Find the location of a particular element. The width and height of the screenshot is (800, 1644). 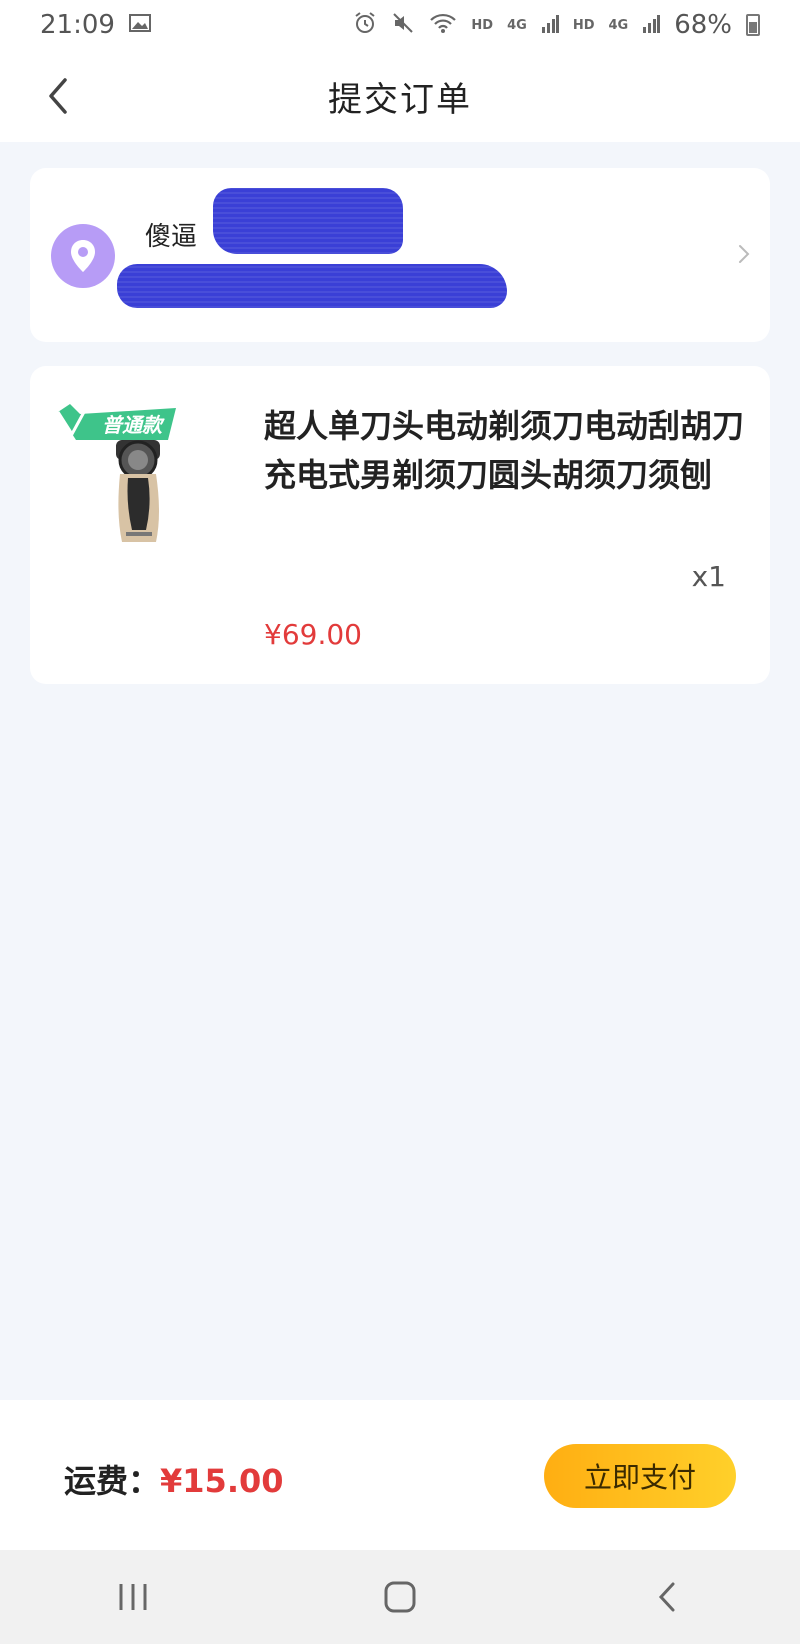

system-nav-bar is located at coordinates (400, 1597).